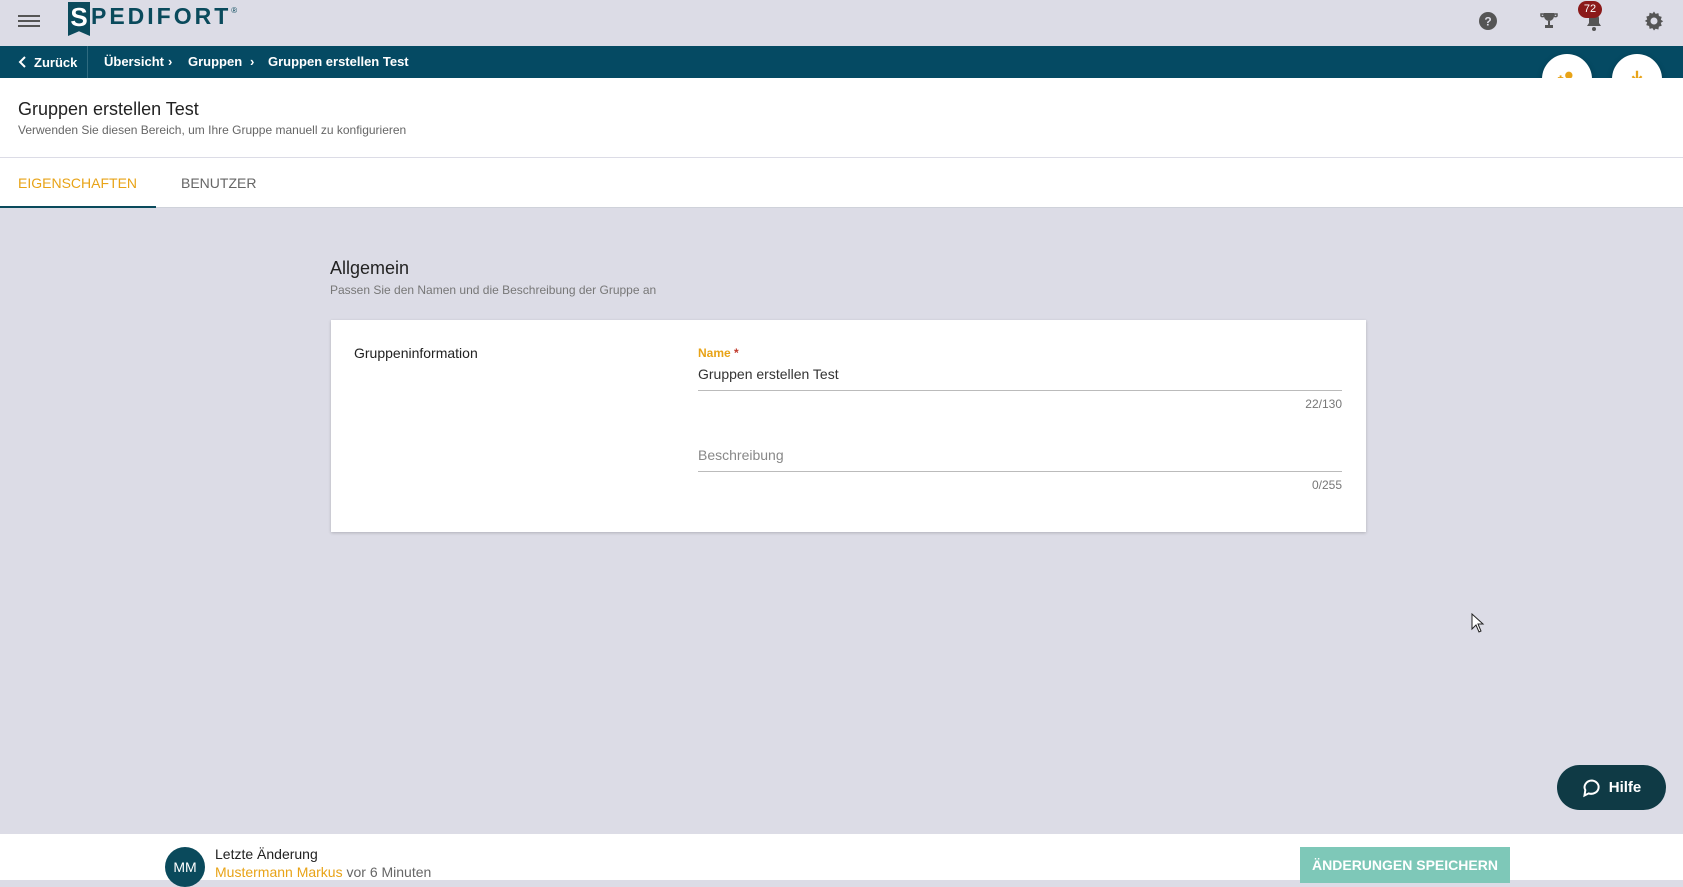  What do you see at coordinates (416, 353) in the screenshot?
I see `card-label: Gruppeninformation` at bounding box center [416, 353].